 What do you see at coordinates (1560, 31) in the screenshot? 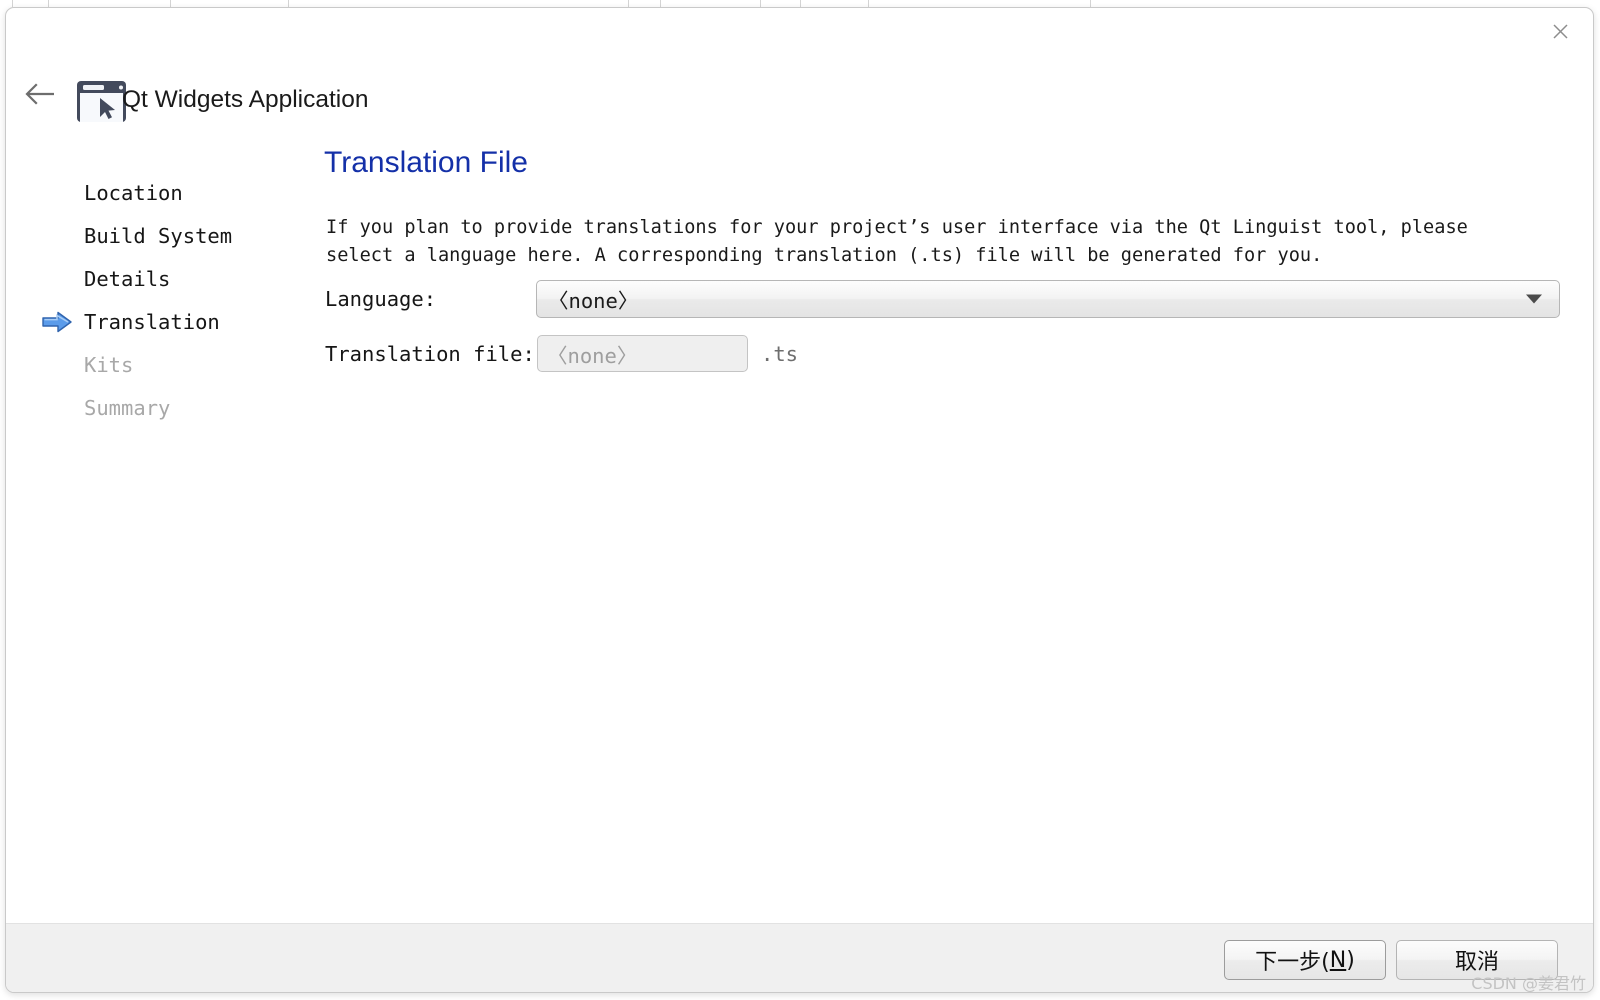
I see `close-icon` at bounding box center [1560, 31].